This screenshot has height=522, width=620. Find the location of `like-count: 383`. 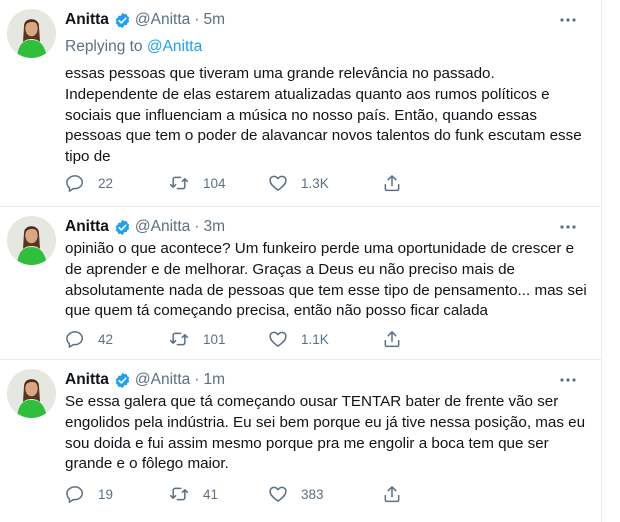

like-count: 383 is located at coordinates (312, 494).